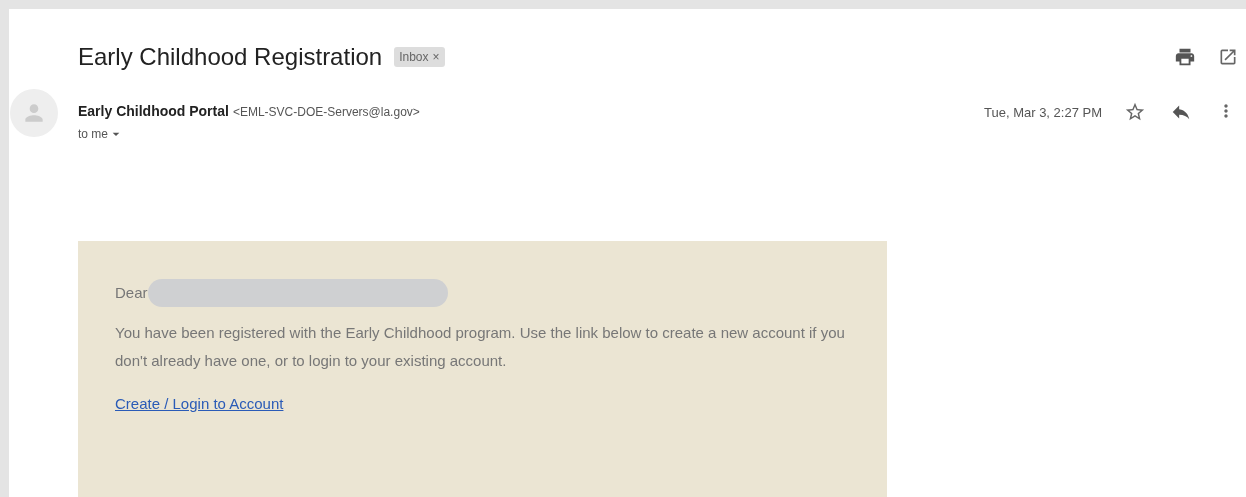  I want to click on sender-address: <EML-SVC-DOE-Servers@la.gov>, so click(326, 112).